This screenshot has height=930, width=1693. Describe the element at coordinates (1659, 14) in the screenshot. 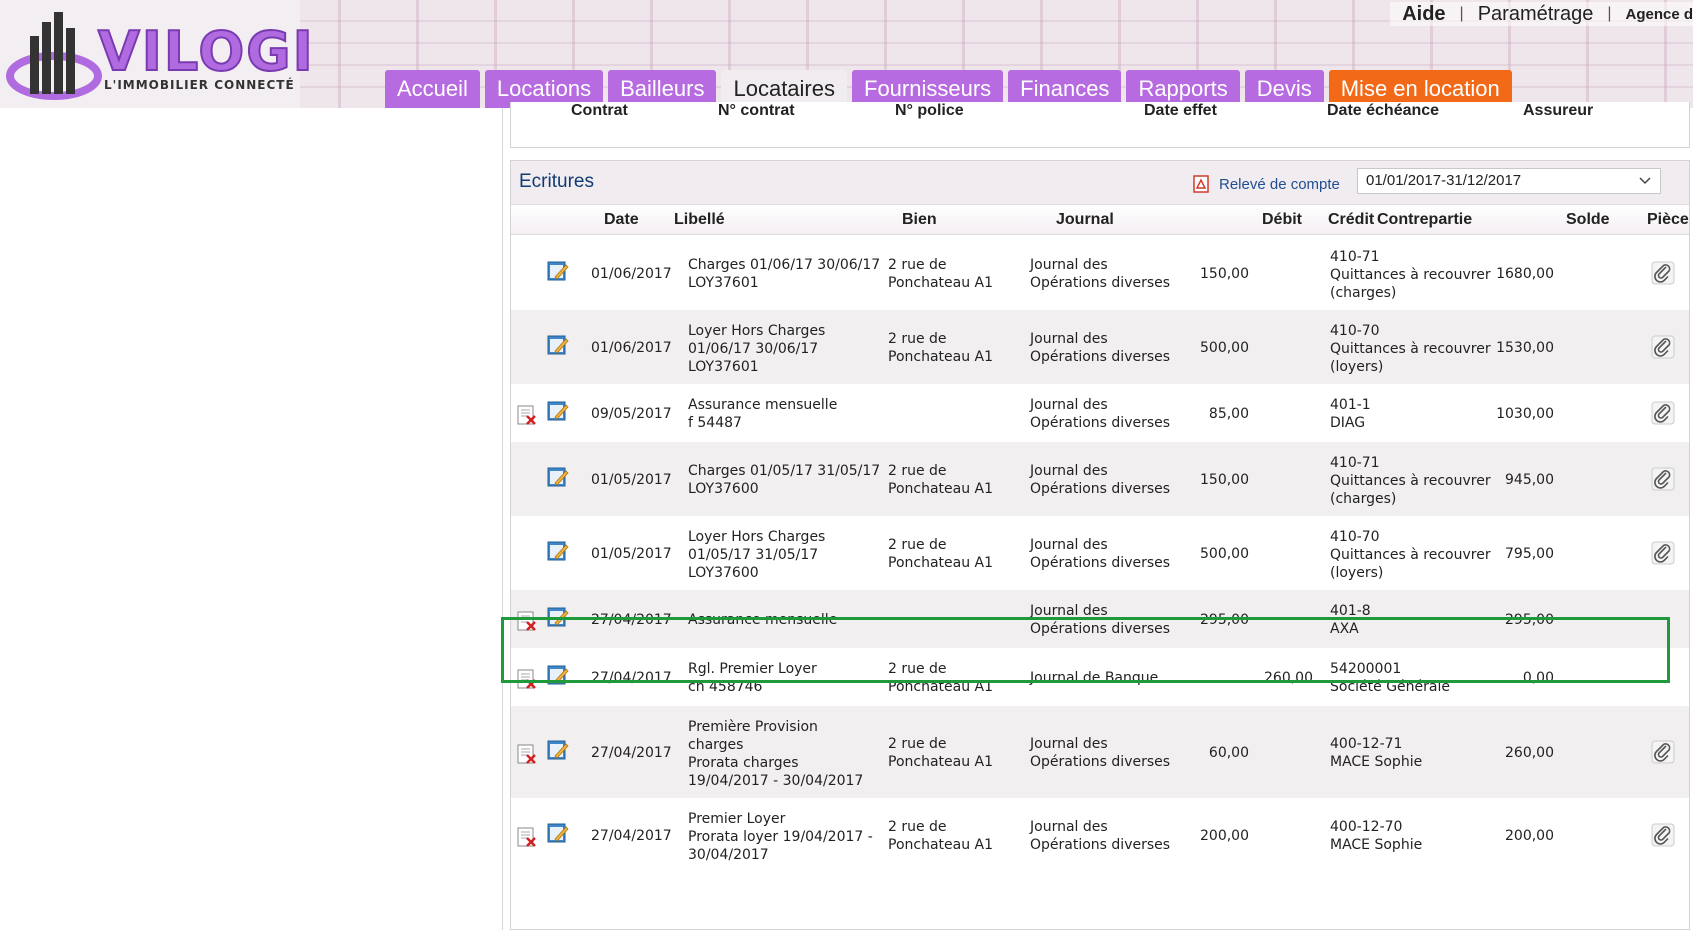

I see `agency-link: Agence d` at that location.